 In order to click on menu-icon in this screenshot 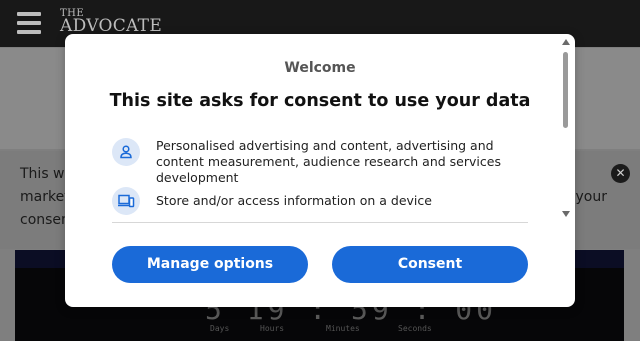, I will do `click(29, 23)`.